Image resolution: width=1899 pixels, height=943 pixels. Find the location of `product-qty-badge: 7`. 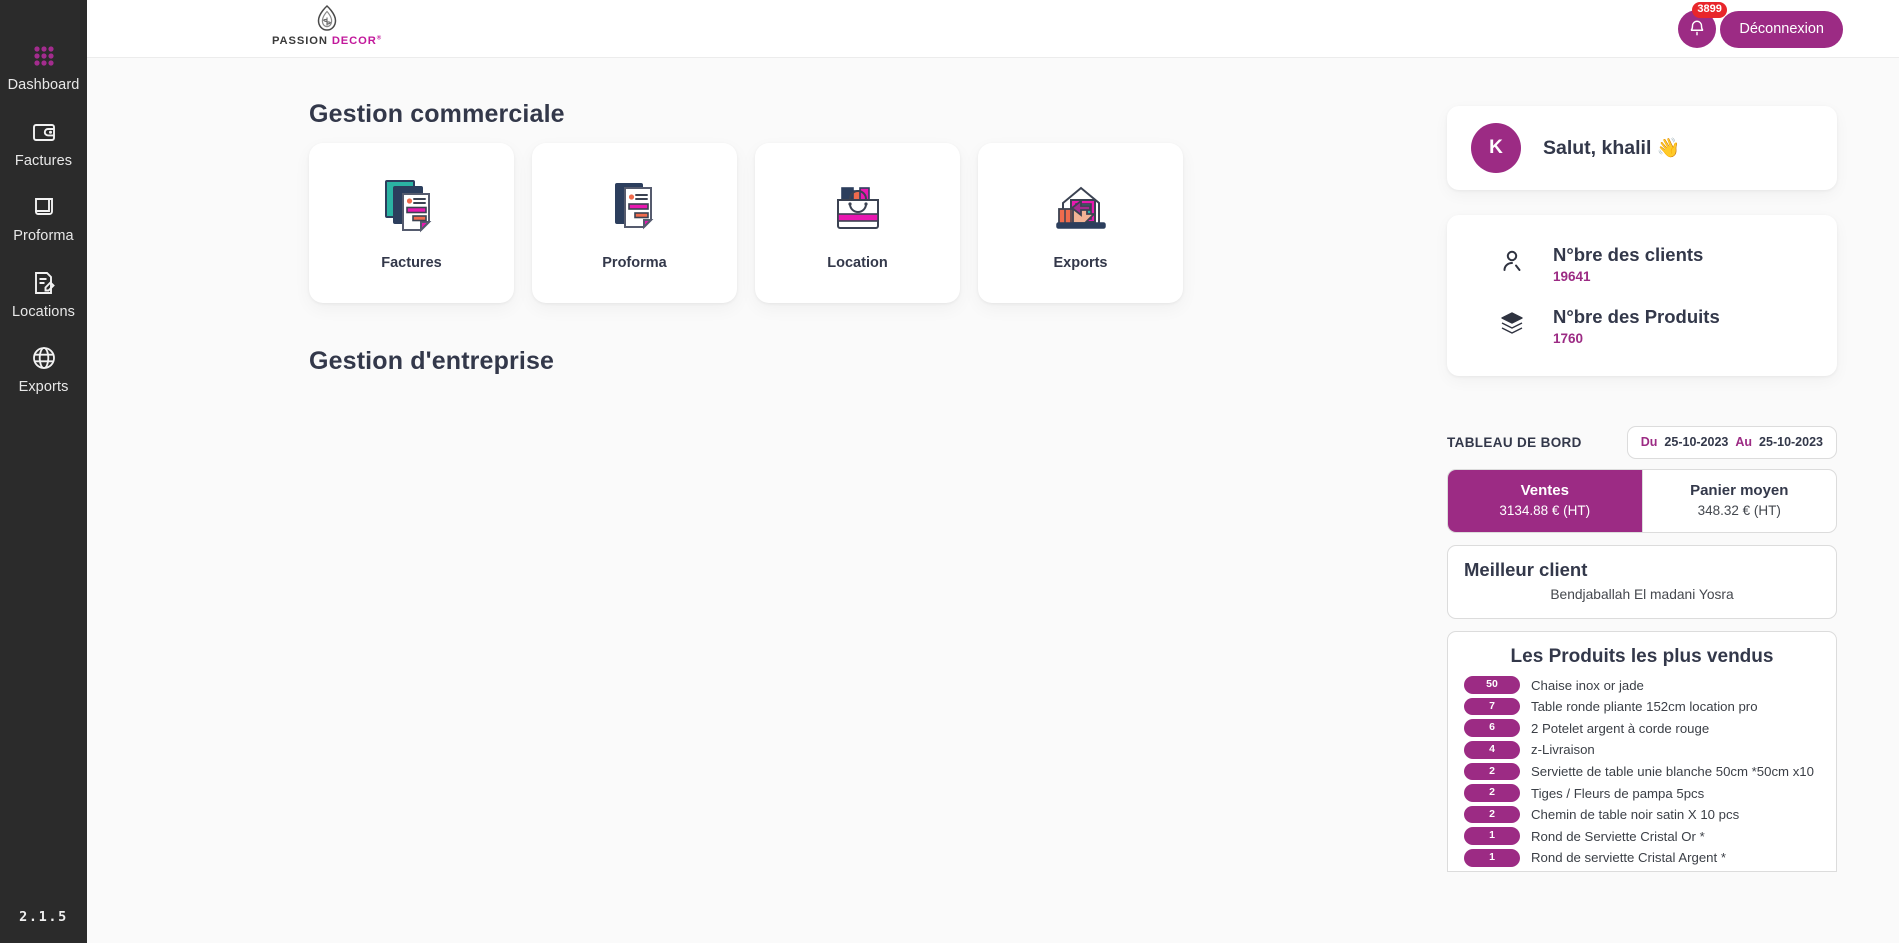

product-qty-badge: 7 is located at coordinates (1492, 706).